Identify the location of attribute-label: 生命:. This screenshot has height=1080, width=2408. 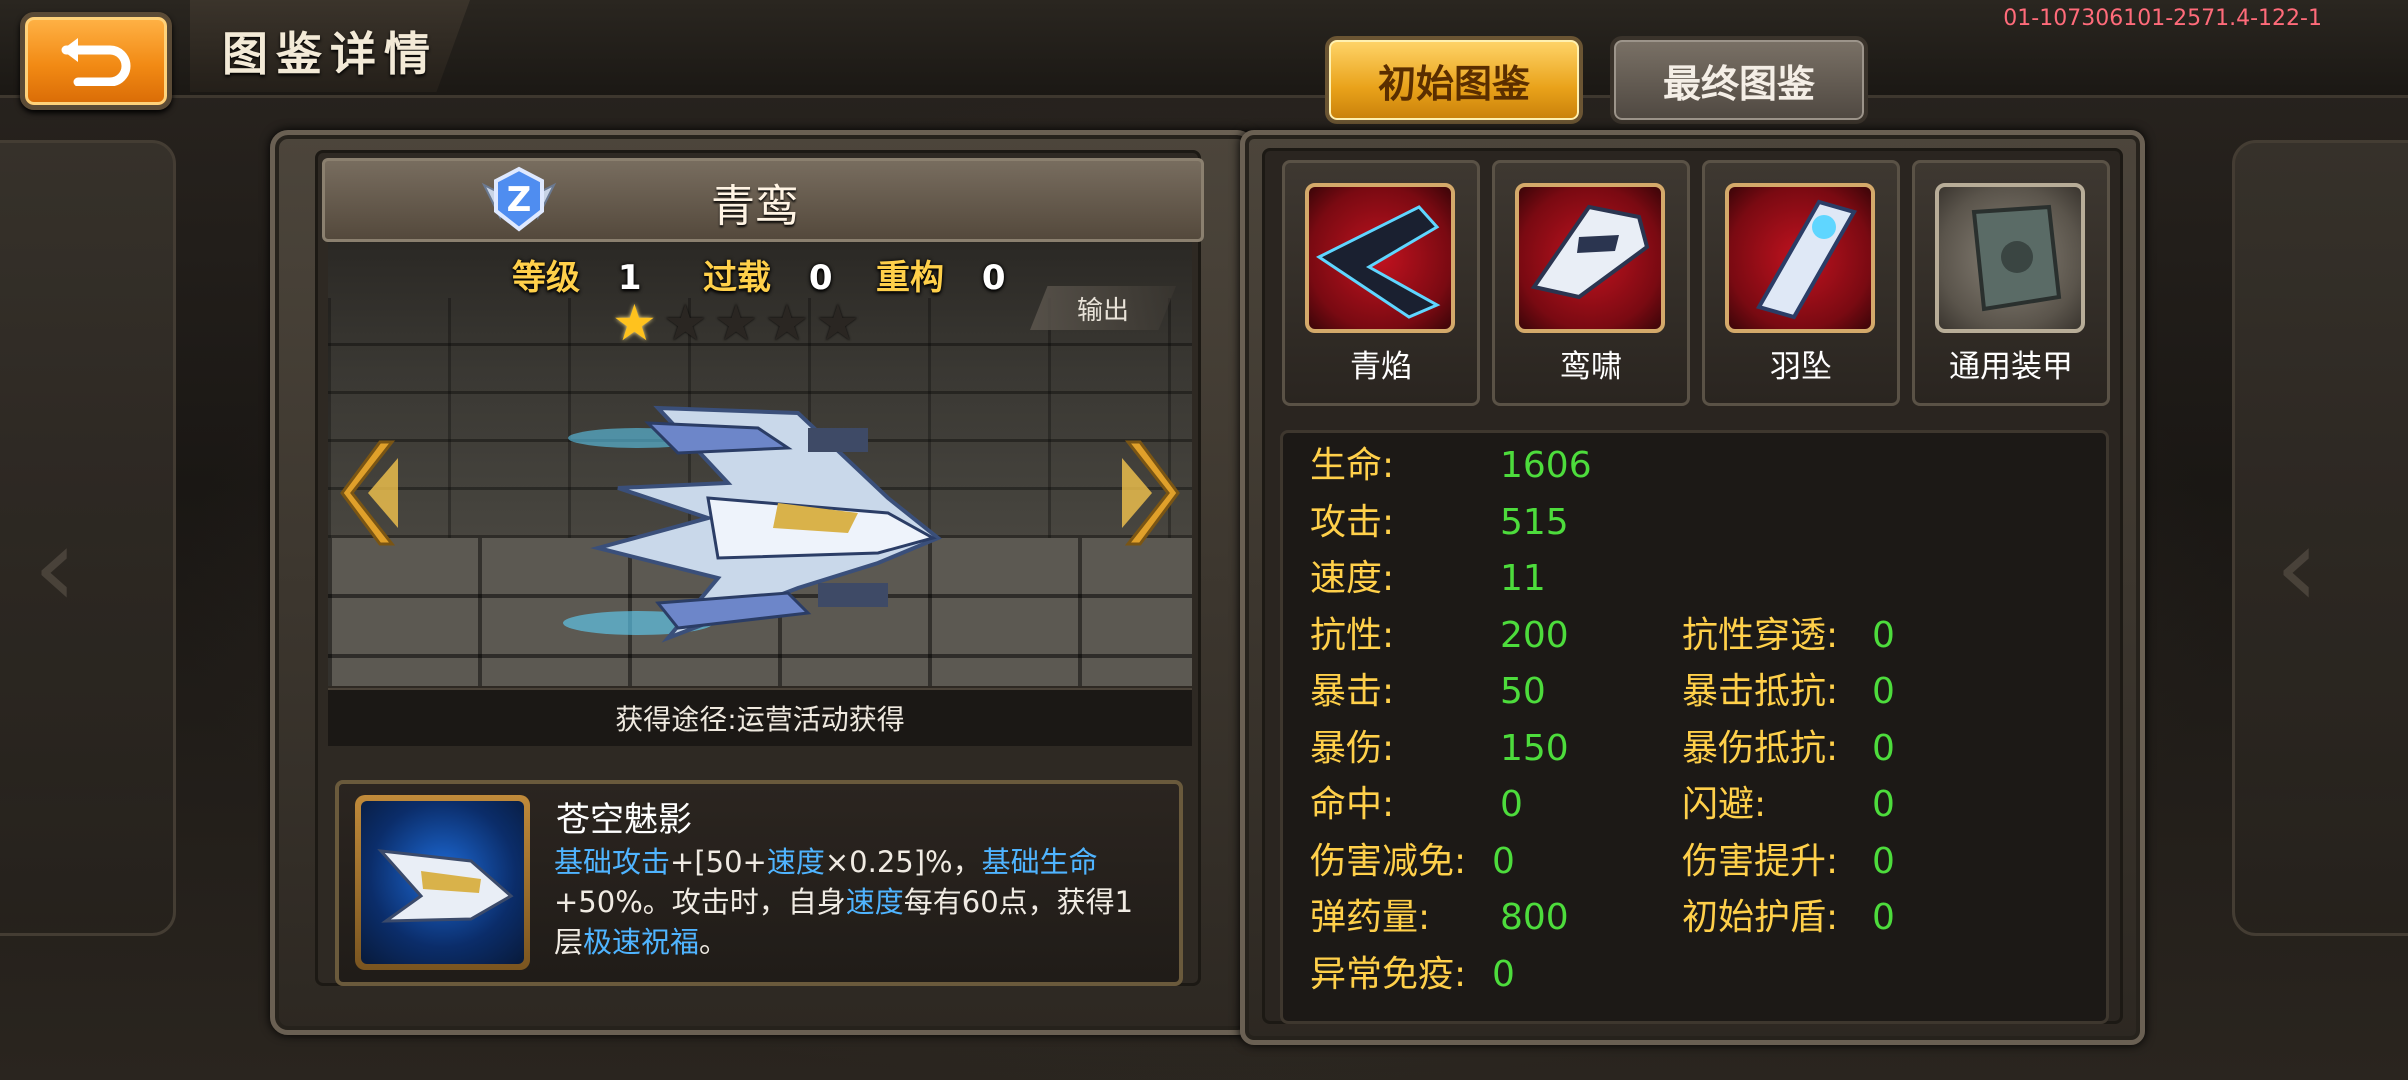
(1352, 465).